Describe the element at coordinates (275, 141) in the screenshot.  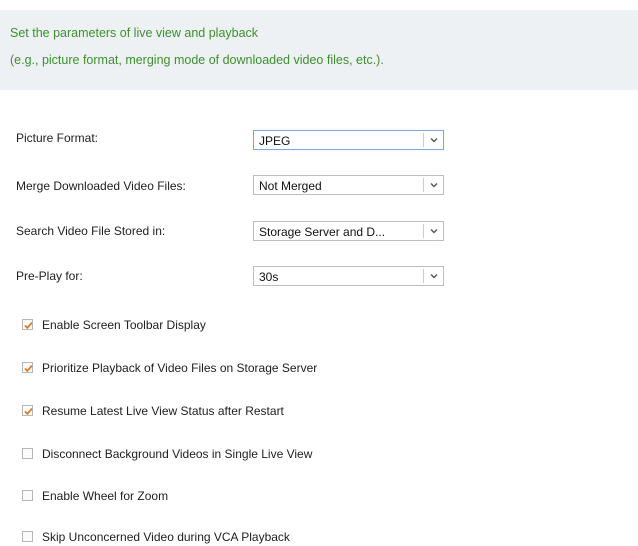
I see `picture-format-value: JPEG` at that location.